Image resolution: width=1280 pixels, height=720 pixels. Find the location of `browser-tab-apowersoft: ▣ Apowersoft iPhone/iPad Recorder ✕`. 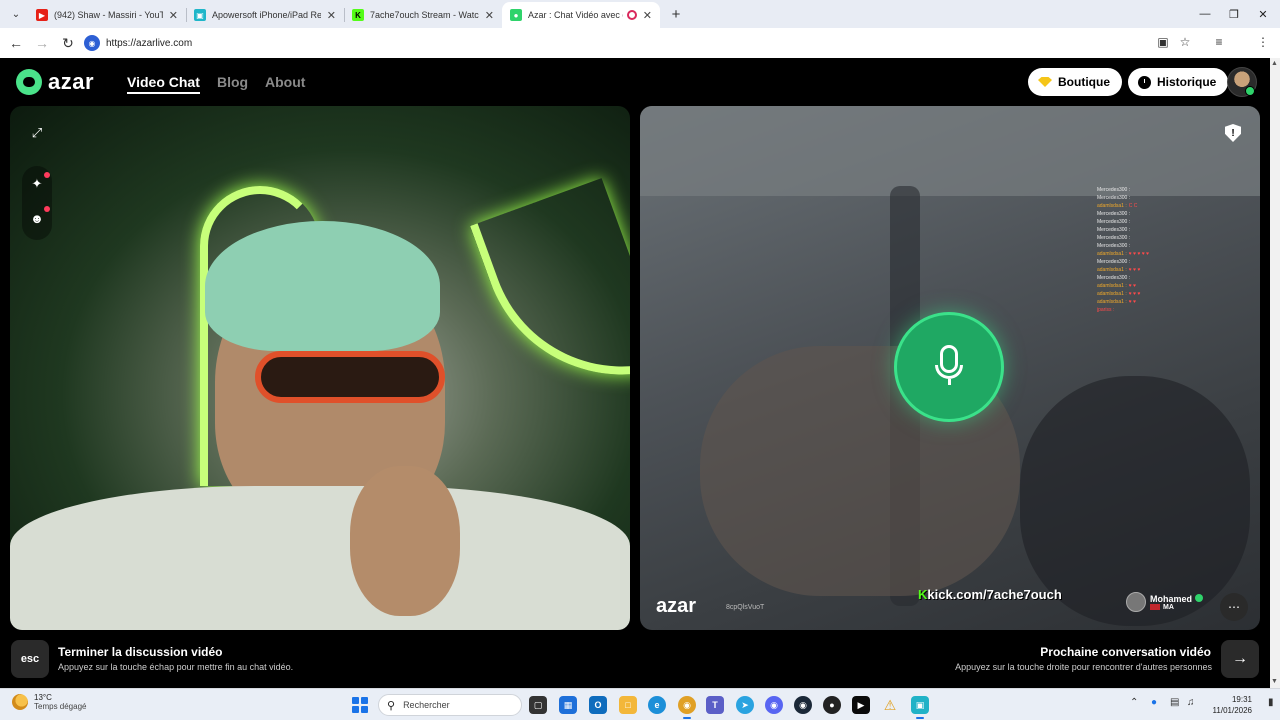

browser-tab-apowersoft: ▣ Apowersoft iPhone/iPad Recorder ✕ is located at coordinates (265, 15).